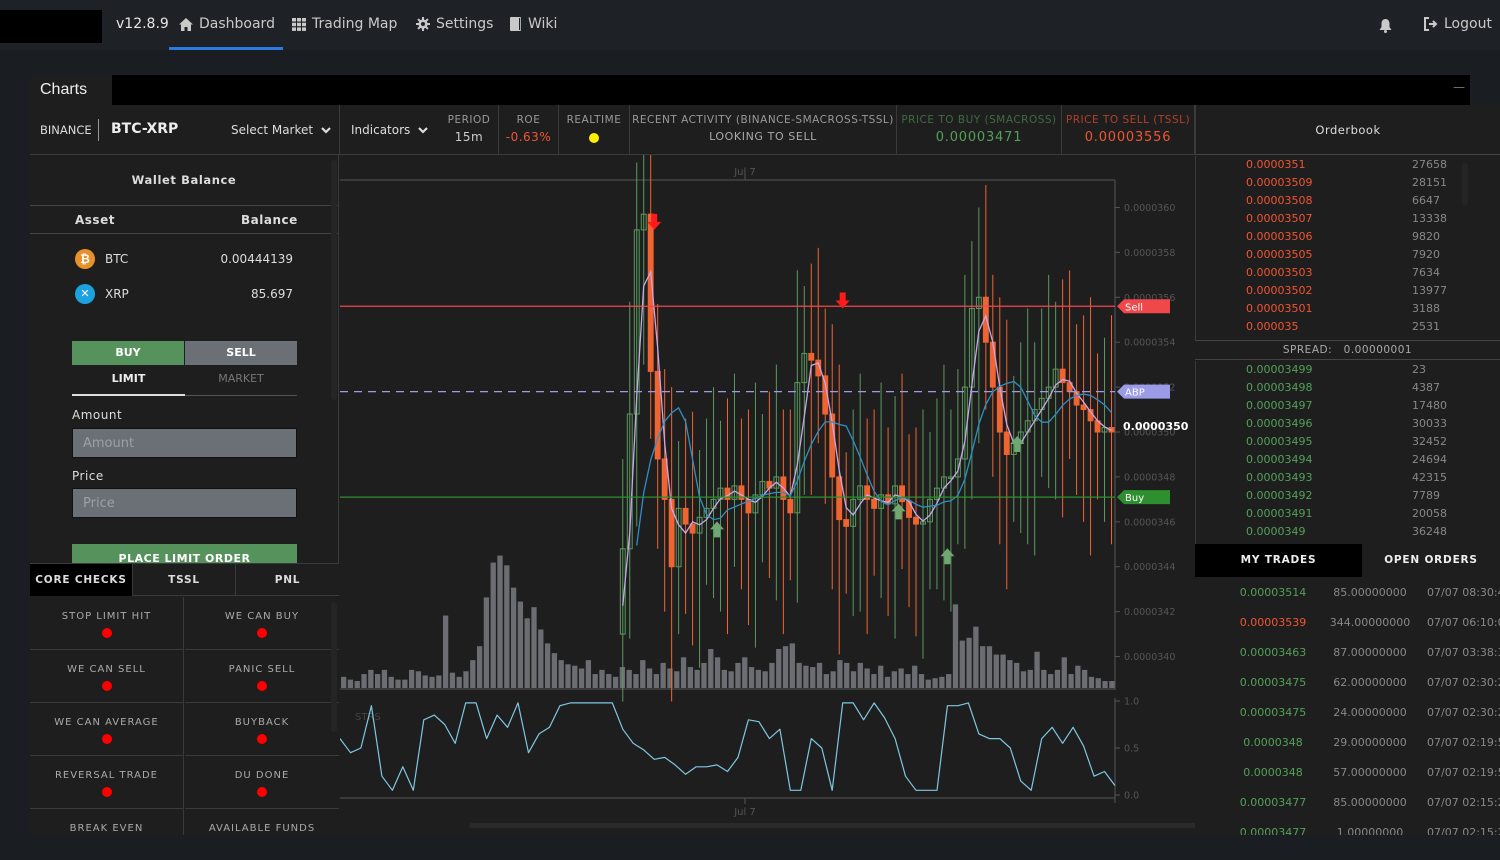 Image resolution: width=1500 pixels, height=860 pixels. I want to click on core-check-item: AVAILABLE FUNDS, so click(262, 822).